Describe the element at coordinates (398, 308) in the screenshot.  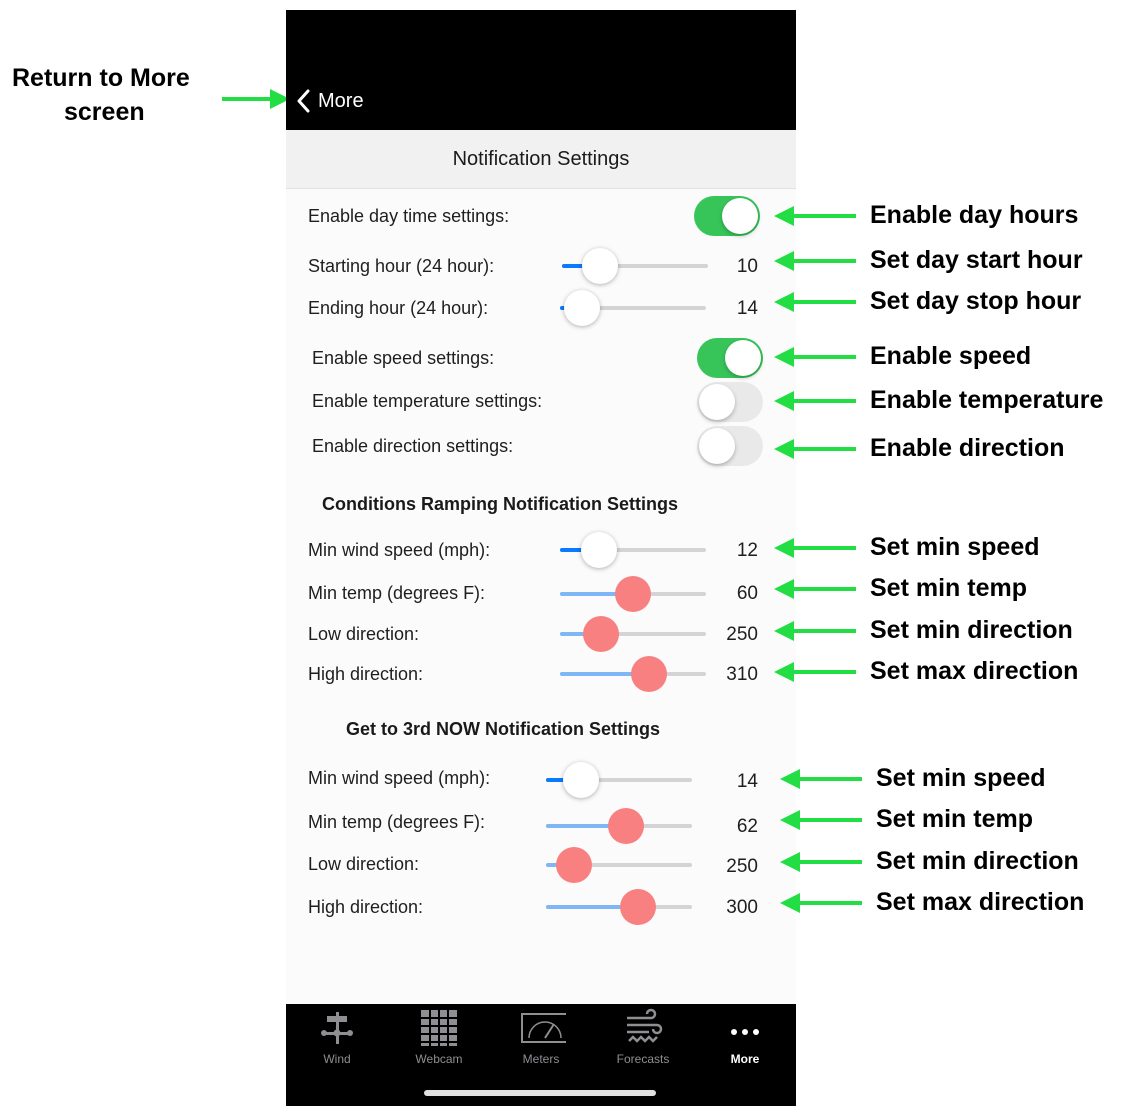
I see `slider-label-ending-hour: Ending hour (24 hour):` at that location.